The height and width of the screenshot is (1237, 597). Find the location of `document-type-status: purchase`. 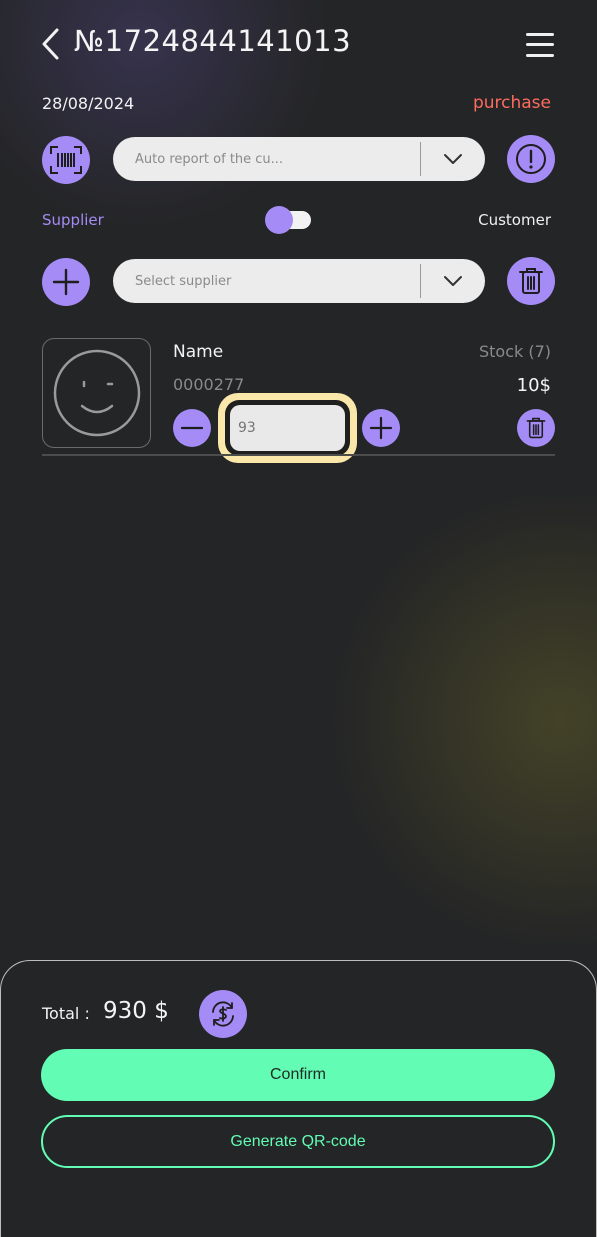

document-type-status: purchase is located at coordinates (511, 103).